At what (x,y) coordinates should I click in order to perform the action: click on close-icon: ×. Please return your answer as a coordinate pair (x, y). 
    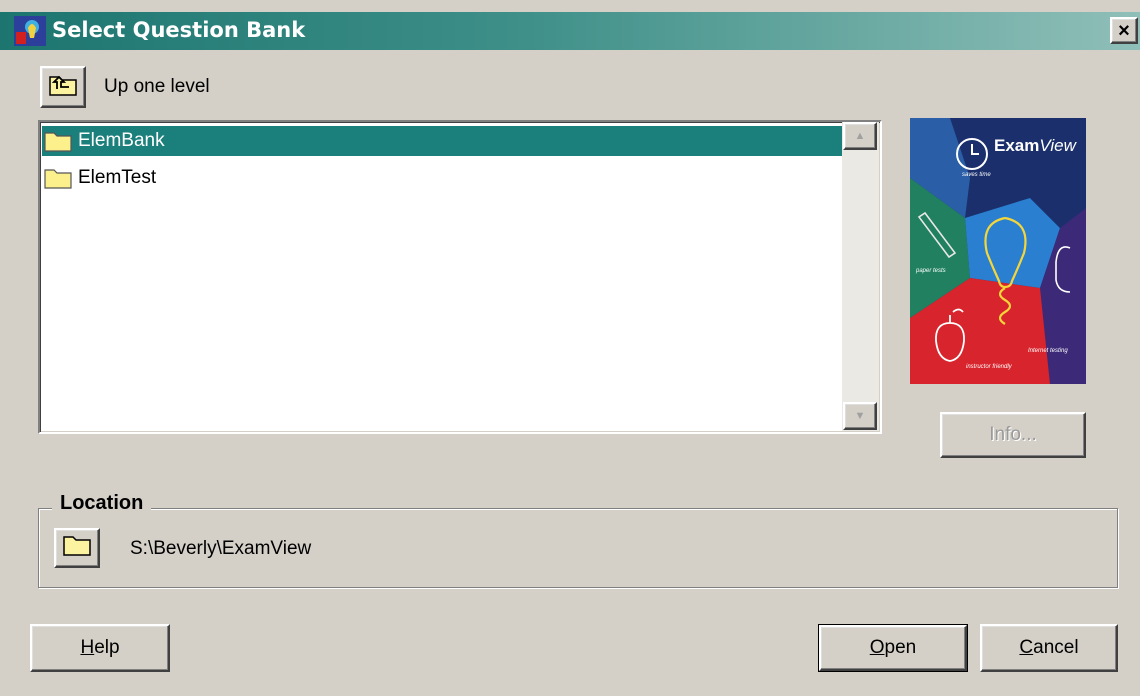
    Looking at the image, I should click on (1124, 30).